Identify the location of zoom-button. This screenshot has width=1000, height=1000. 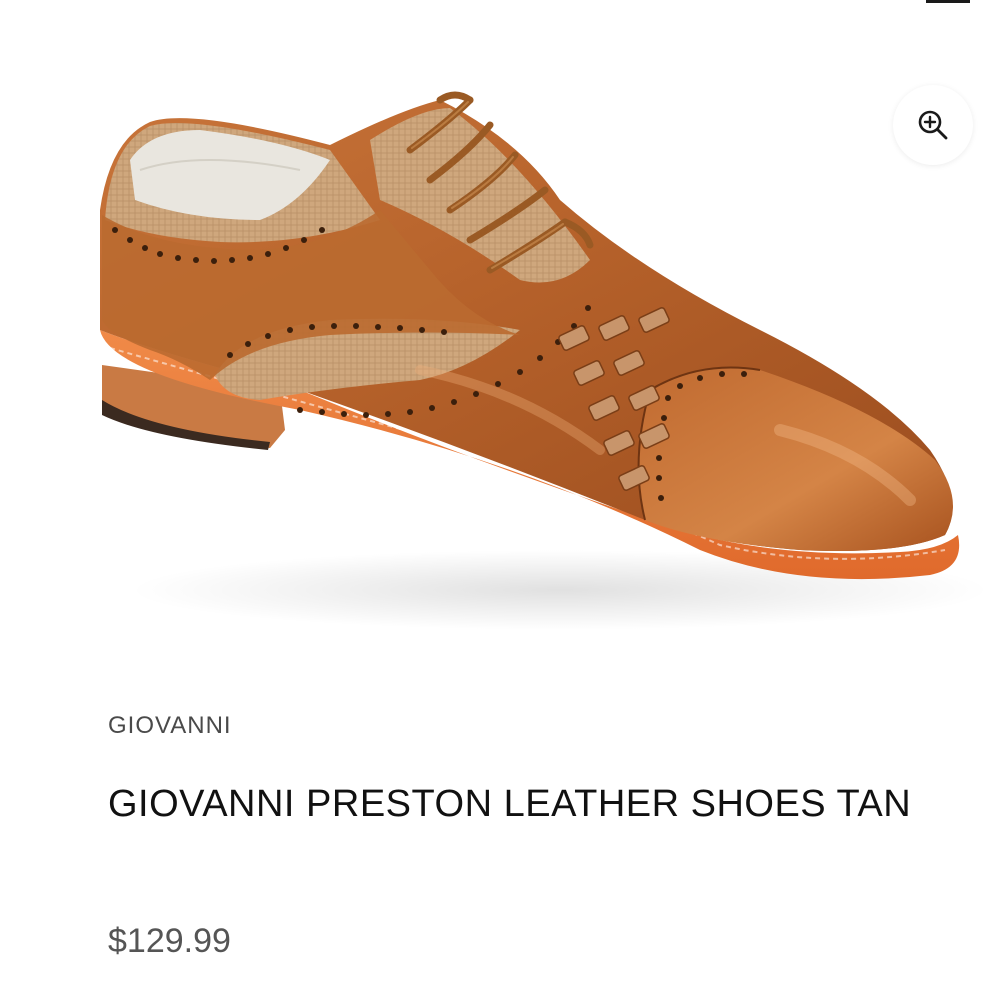
(933, 125).